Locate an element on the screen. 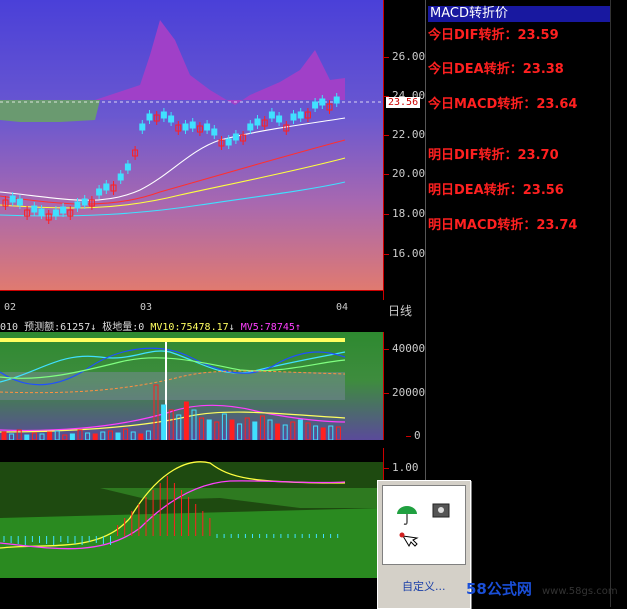  tomorrow-dea-turn: 明日DEA转折：23.56 is located at coordinates (496, 190).